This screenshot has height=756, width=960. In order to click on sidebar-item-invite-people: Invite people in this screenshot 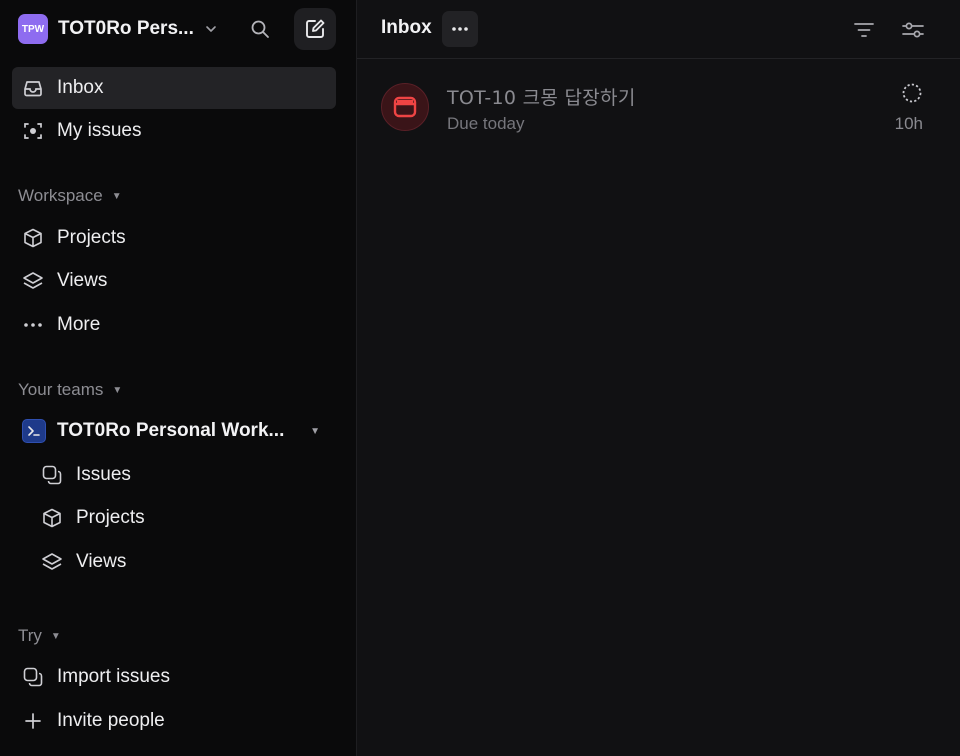, I will do `click(174, 721)`.